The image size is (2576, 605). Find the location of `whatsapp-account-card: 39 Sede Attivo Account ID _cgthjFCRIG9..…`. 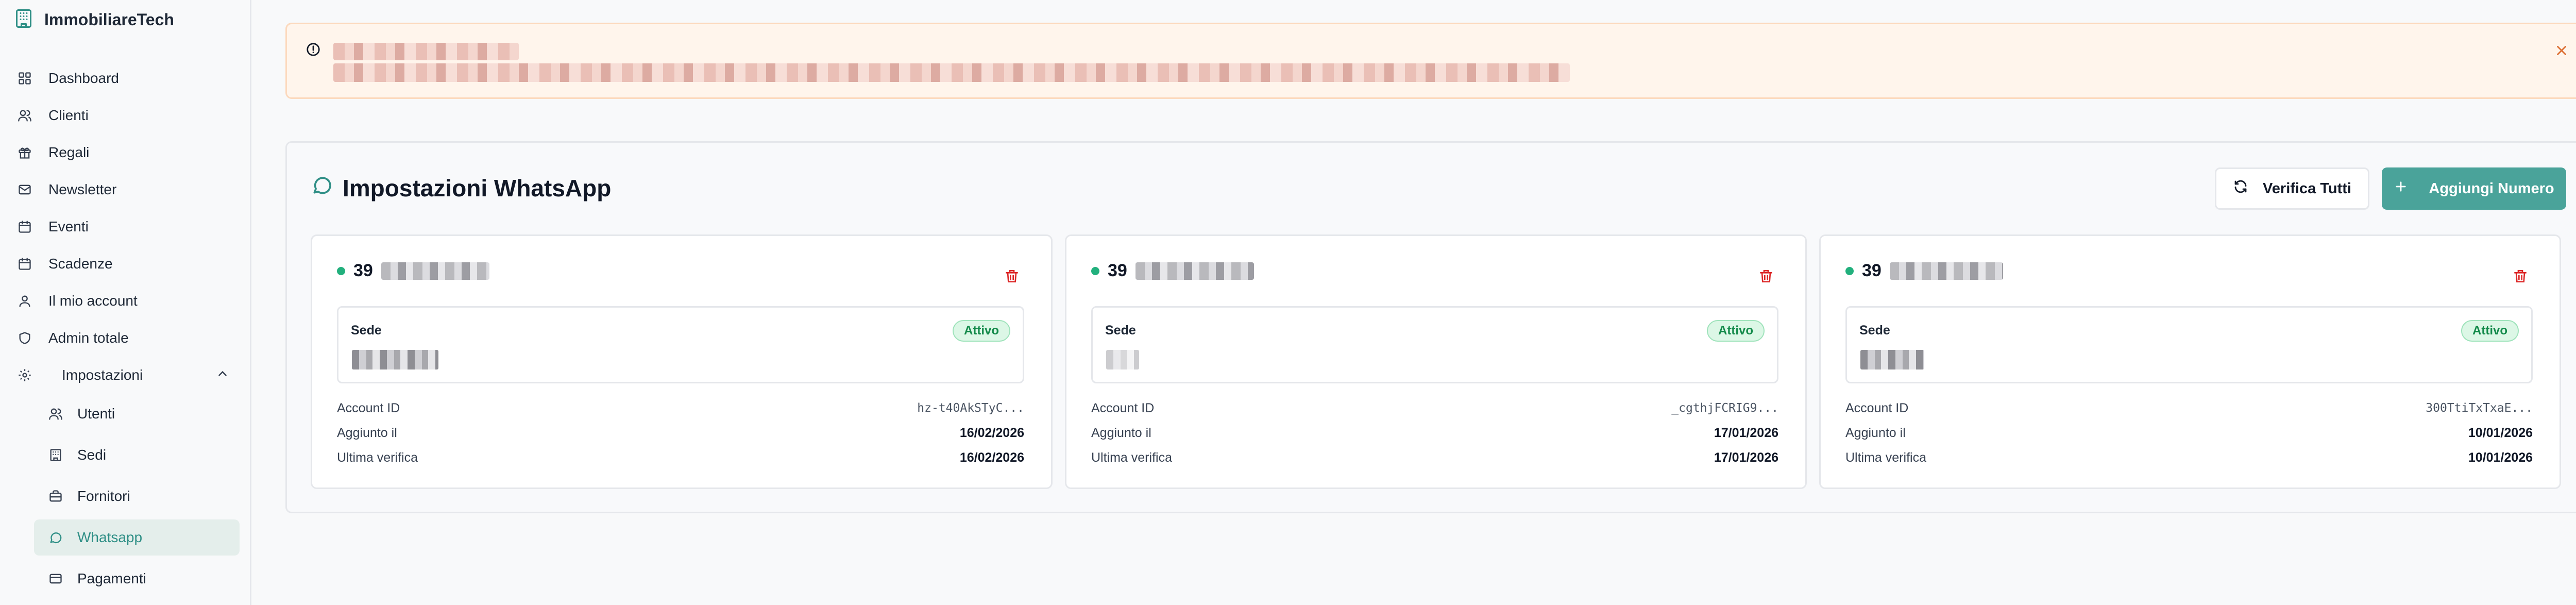

whatsapp-account-card: 39 Sede Attivo Account ID _cgthjFCRIG9..… is located at coordinates (1436, 361).